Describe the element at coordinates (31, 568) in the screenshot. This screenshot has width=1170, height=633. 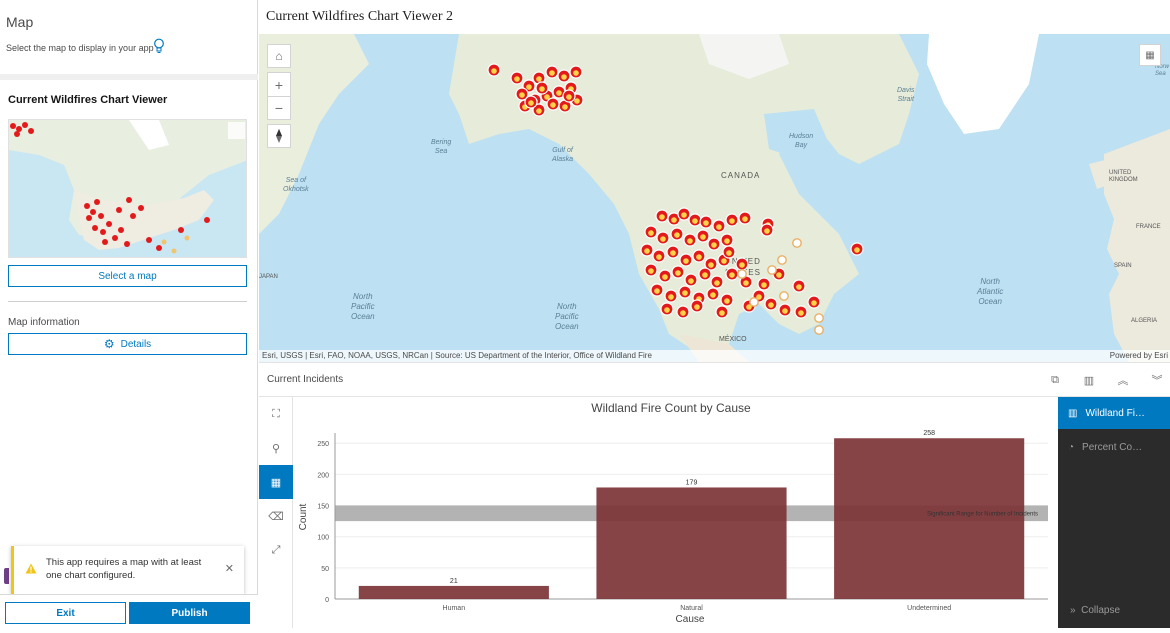
I see `warning-icon` at that location.